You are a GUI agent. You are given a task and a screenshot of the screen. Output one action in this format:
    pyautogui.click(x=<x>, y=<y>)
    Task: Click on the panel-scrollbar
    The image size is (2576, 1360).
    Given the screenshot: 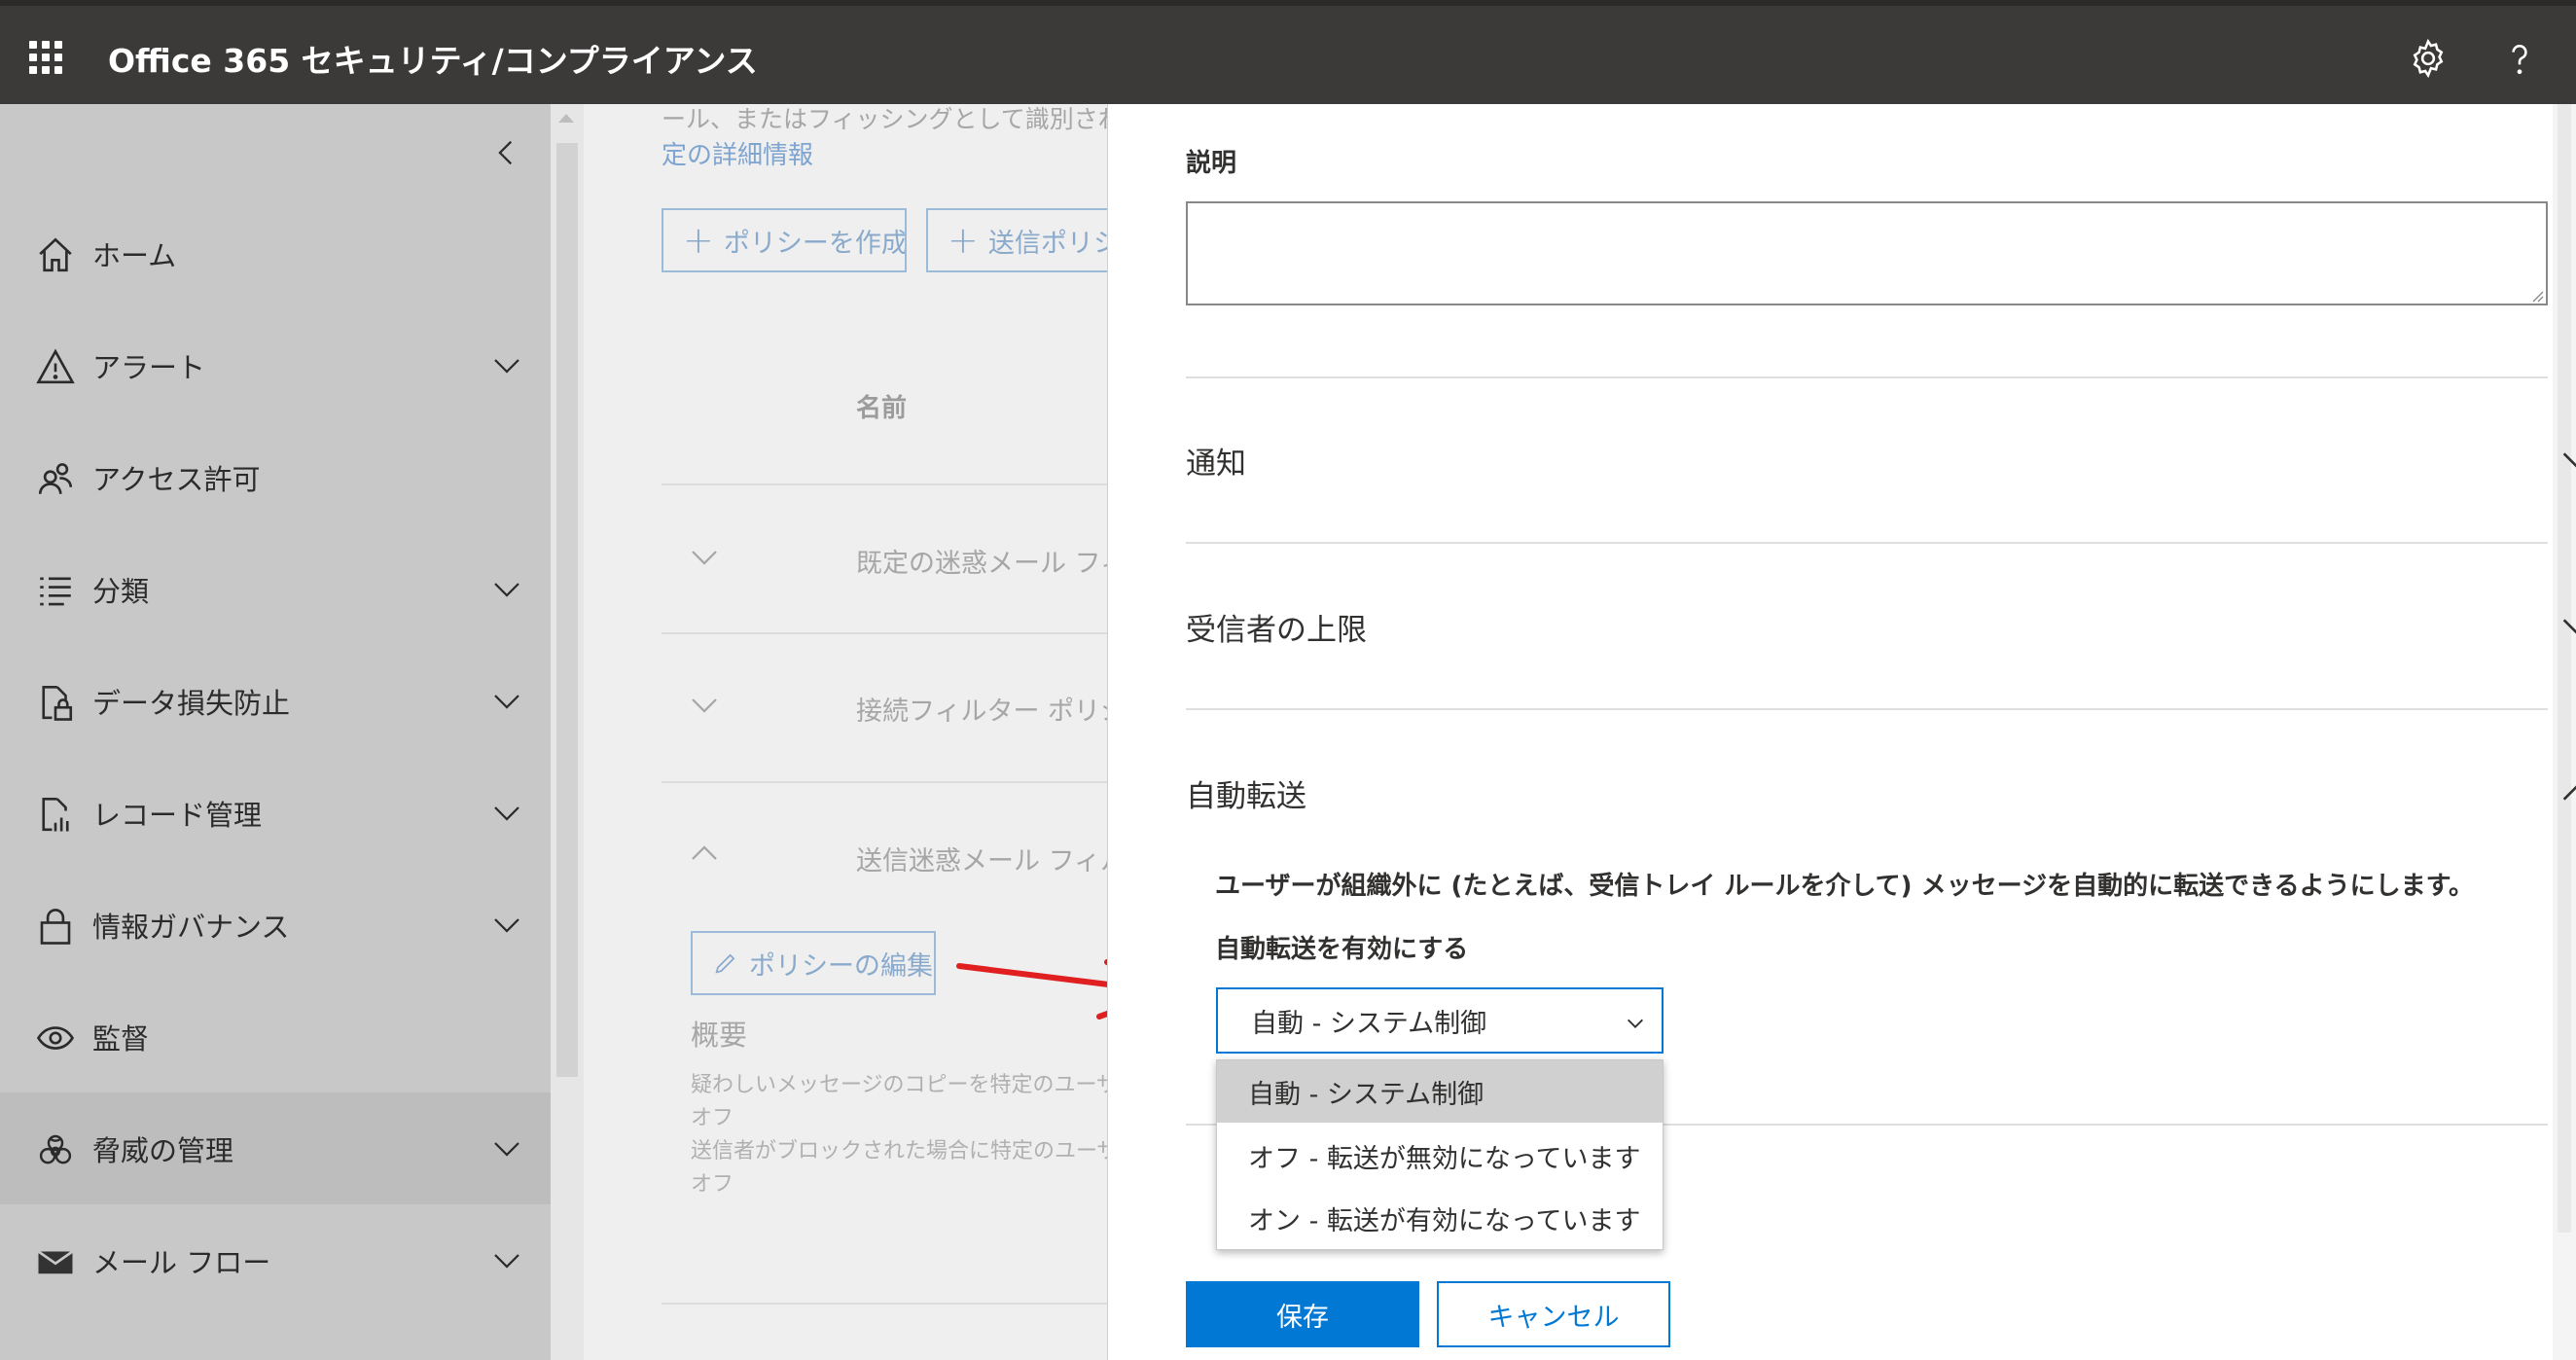 What is the action you would take?
    pyautogui.click(x=2564, y=732)
    